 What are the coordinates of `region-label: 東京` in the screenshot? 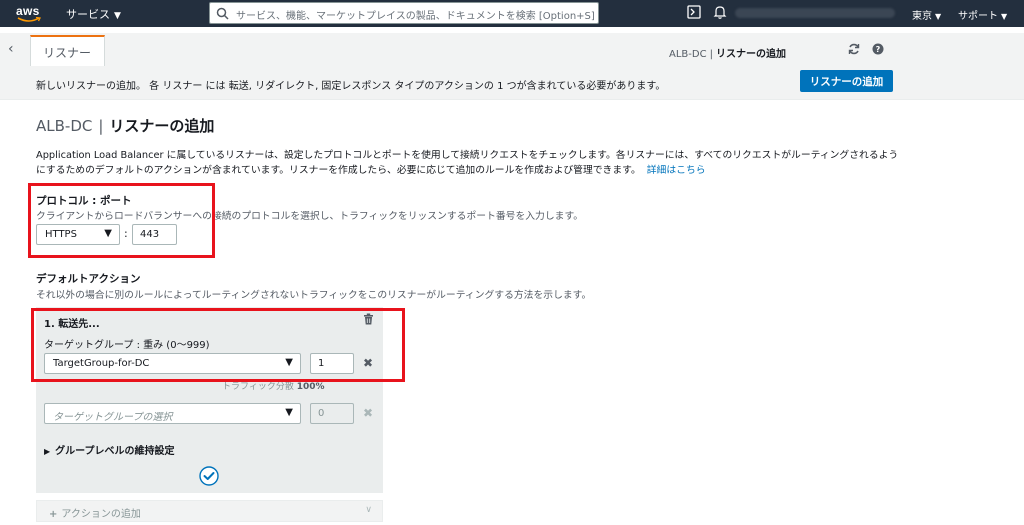 It's located at (922, 16).